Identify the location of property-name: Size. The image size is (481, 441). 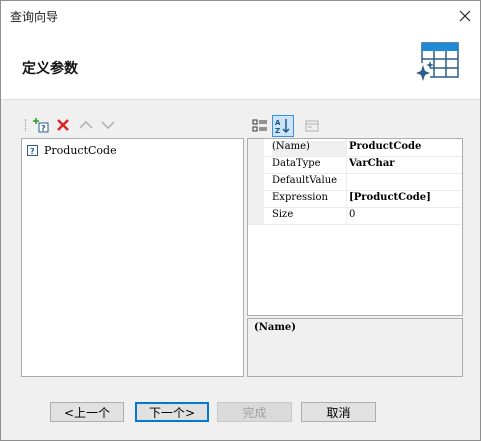
(283, 214).